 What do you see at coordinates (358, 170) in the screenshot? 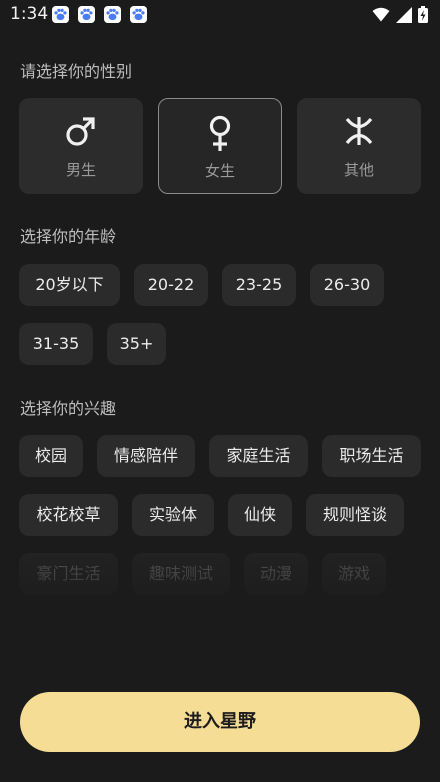
I see `gender-option-label: 其他` at bounding box center [358, 170].